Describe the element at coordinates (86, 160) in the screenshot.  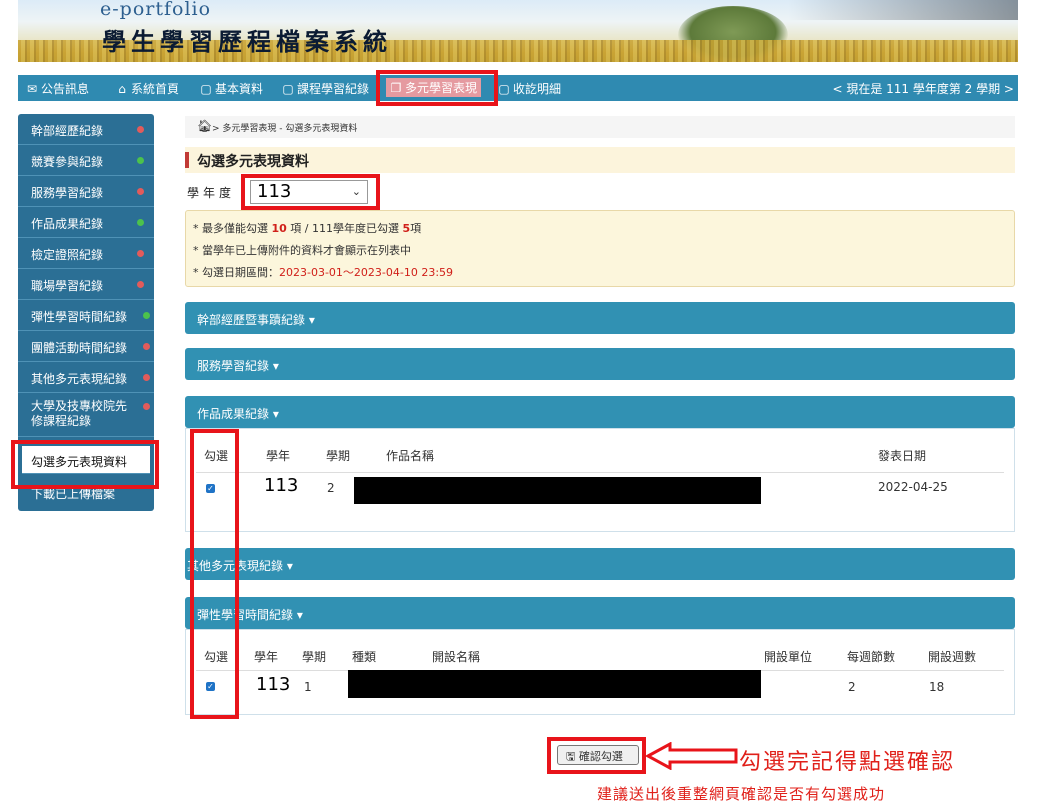
I see `sidebar-item-competition: 競賽參與紀錄` at that location.